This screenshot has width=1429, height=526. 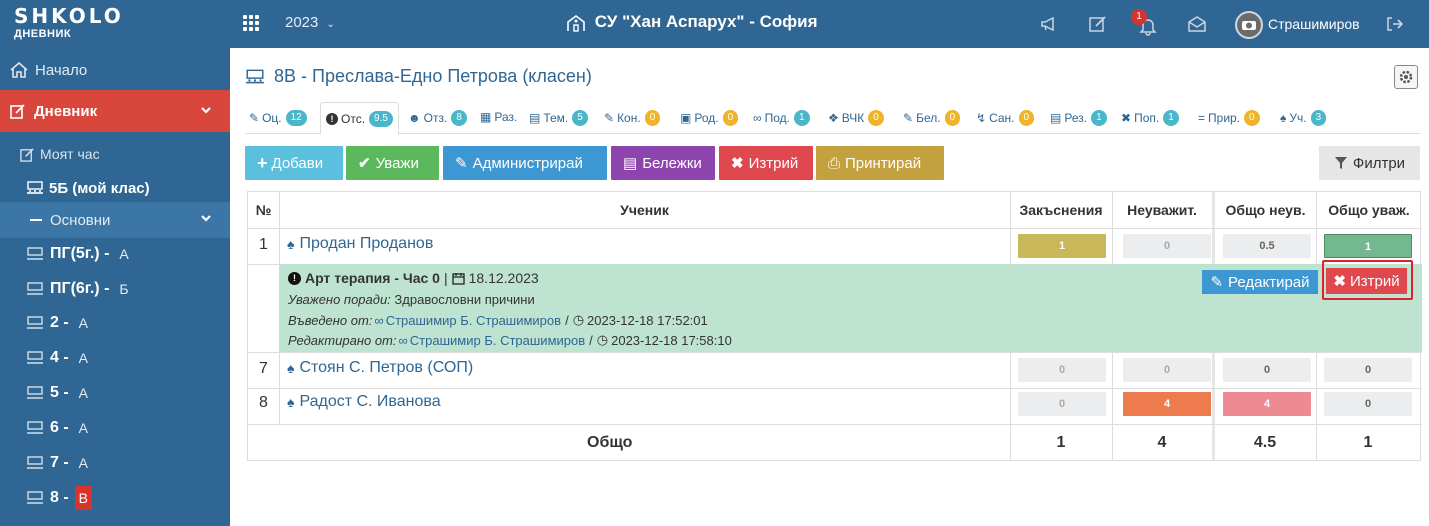 What do you see at coordinates (856, 118) in the screenshot?
I see `tab-vchk: ❖ ВЧК 0` at bounding box center [856, 118].